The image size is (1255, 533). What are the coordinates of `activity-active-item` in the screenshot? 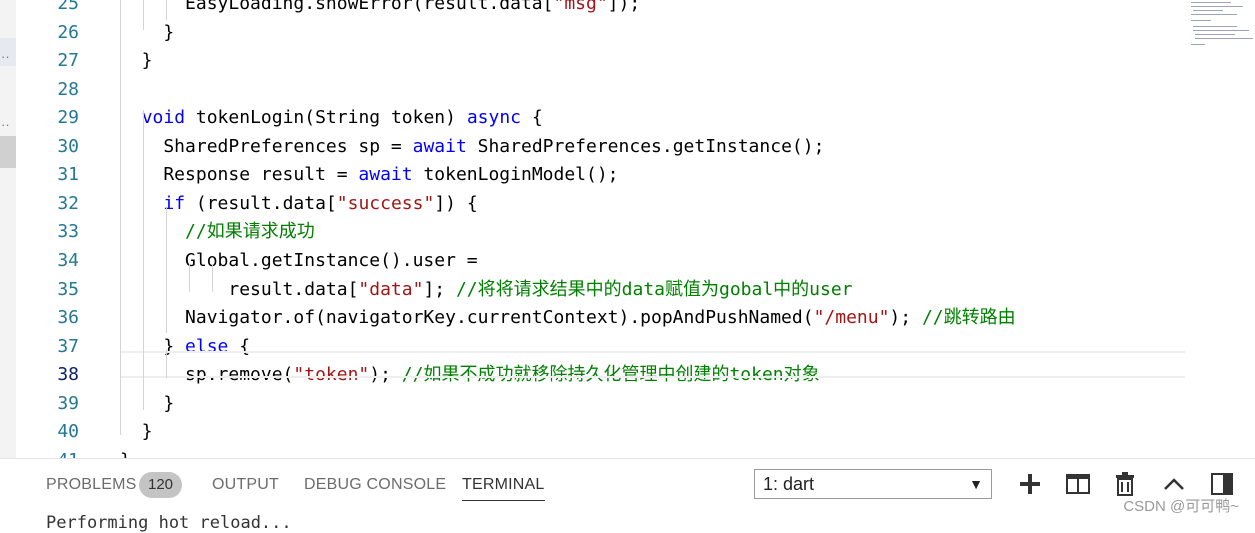 It's located at (8, 152).